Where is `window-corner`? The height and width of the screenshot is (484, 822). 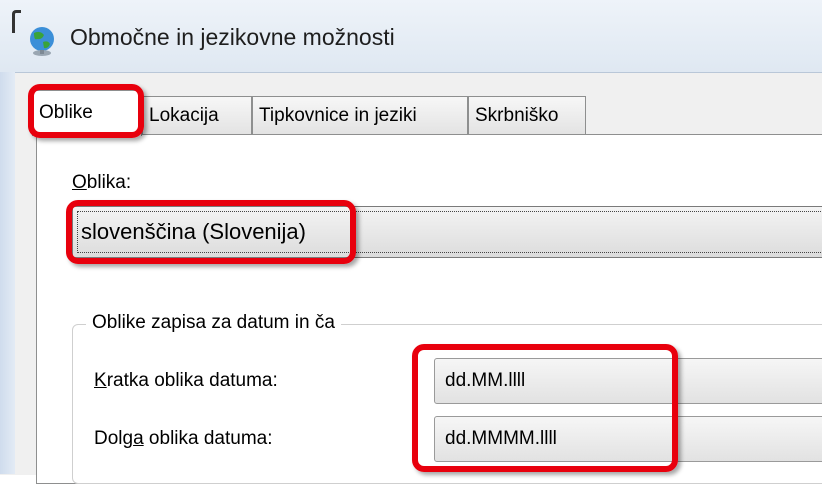
window-corner is located at coordinates (16, 21).